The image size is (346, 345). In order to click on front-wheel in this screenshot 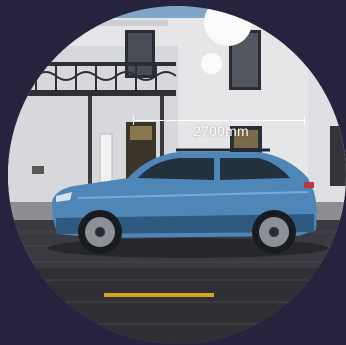, I will do `click(100, 232)`.